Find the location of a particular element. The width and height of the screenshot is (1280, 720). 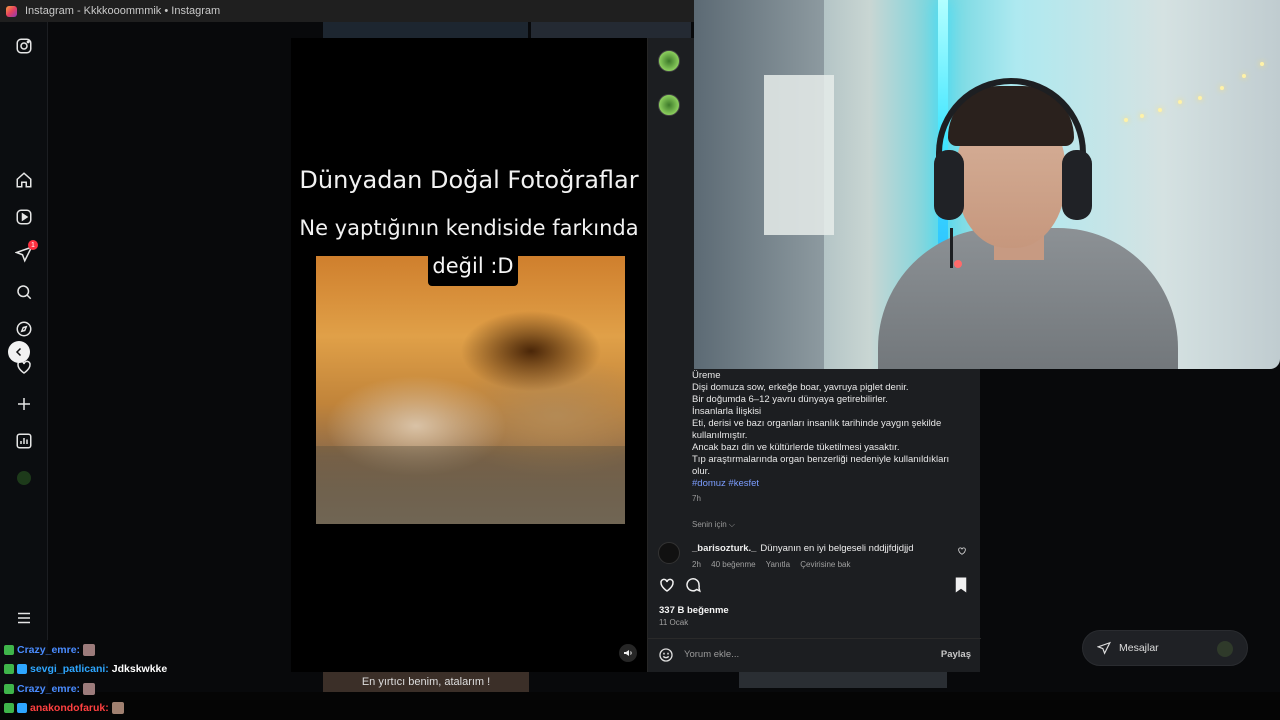

previous-post-button is located at coordinates (19, 352).